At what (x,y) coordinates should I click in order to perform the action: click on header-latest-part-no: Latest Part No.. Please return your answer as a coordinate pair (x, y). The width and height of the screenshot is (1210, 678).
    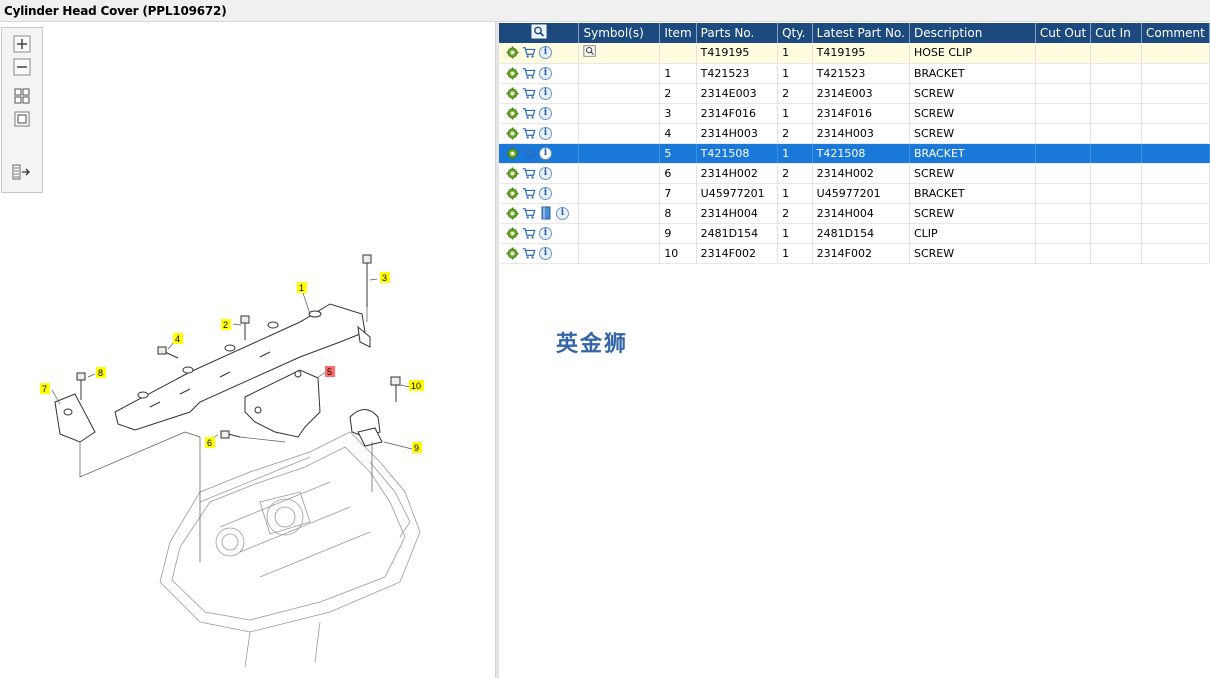
    Looking at the image, I should click on (861, 33).